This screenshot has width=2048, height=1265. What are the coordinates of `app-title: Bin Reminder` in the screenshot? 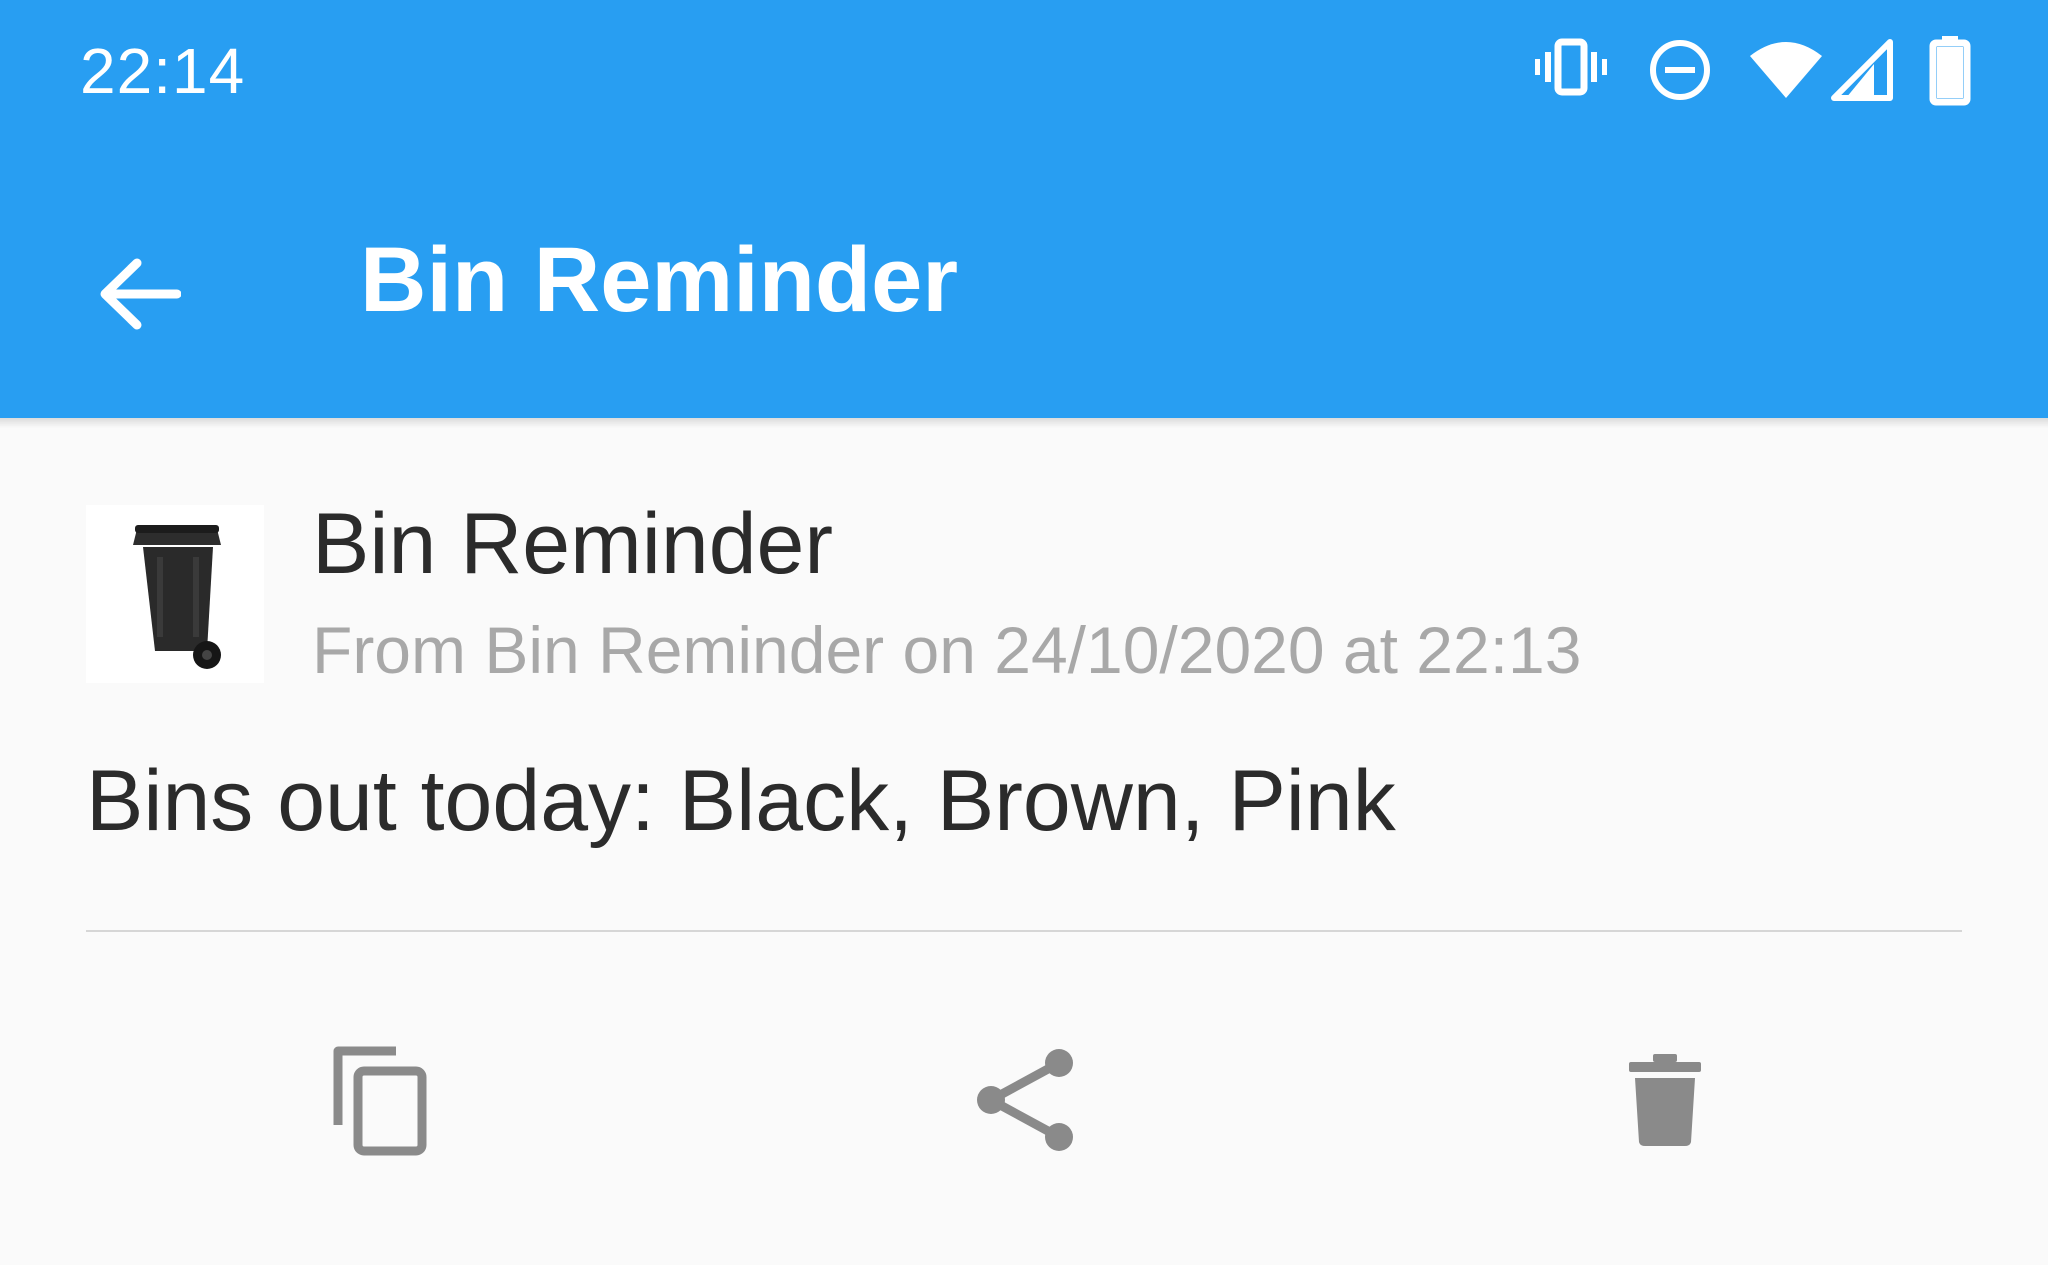 It's located at (659, 280).